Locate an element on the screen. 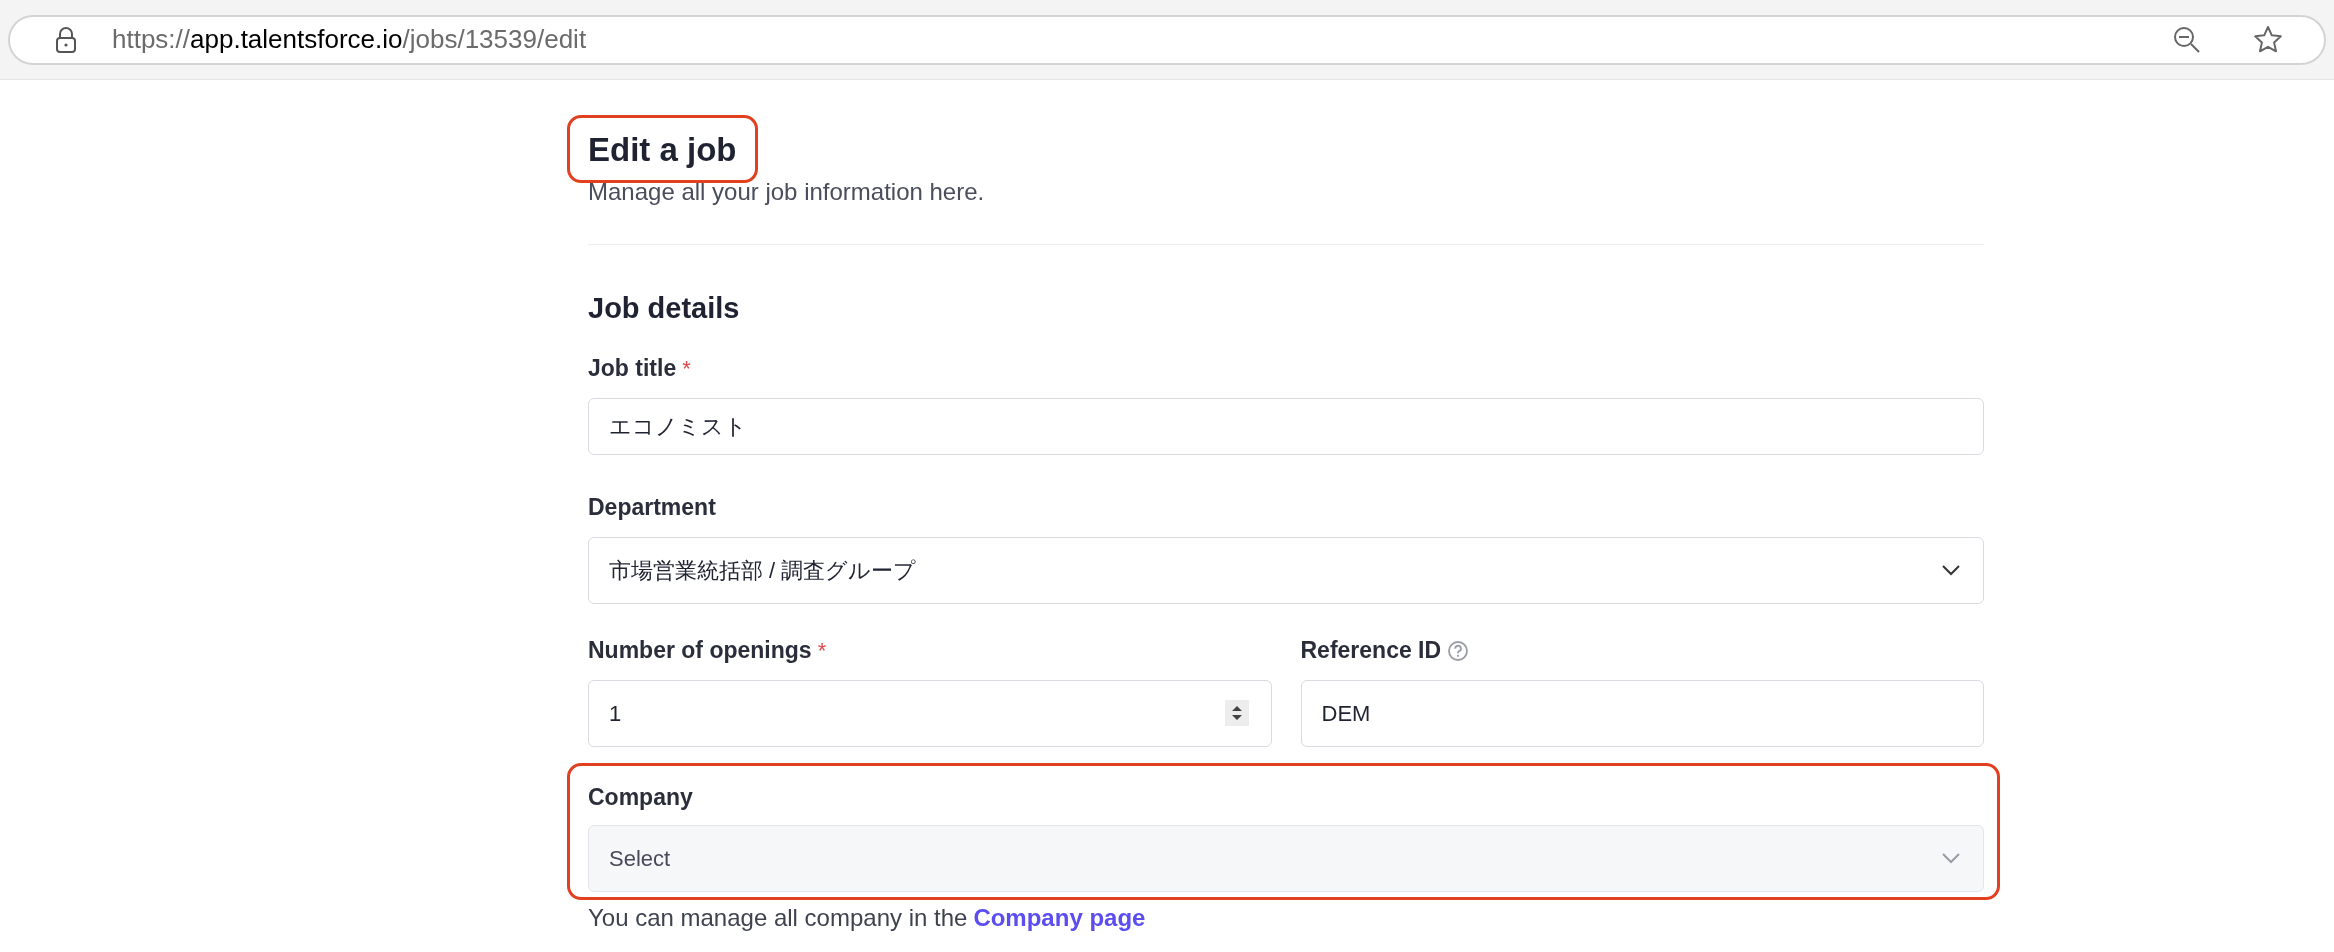 Image resolution: width=2334 pixels, height=952 pixels. field-label: Number of openings is located at coordinates (700, 651).